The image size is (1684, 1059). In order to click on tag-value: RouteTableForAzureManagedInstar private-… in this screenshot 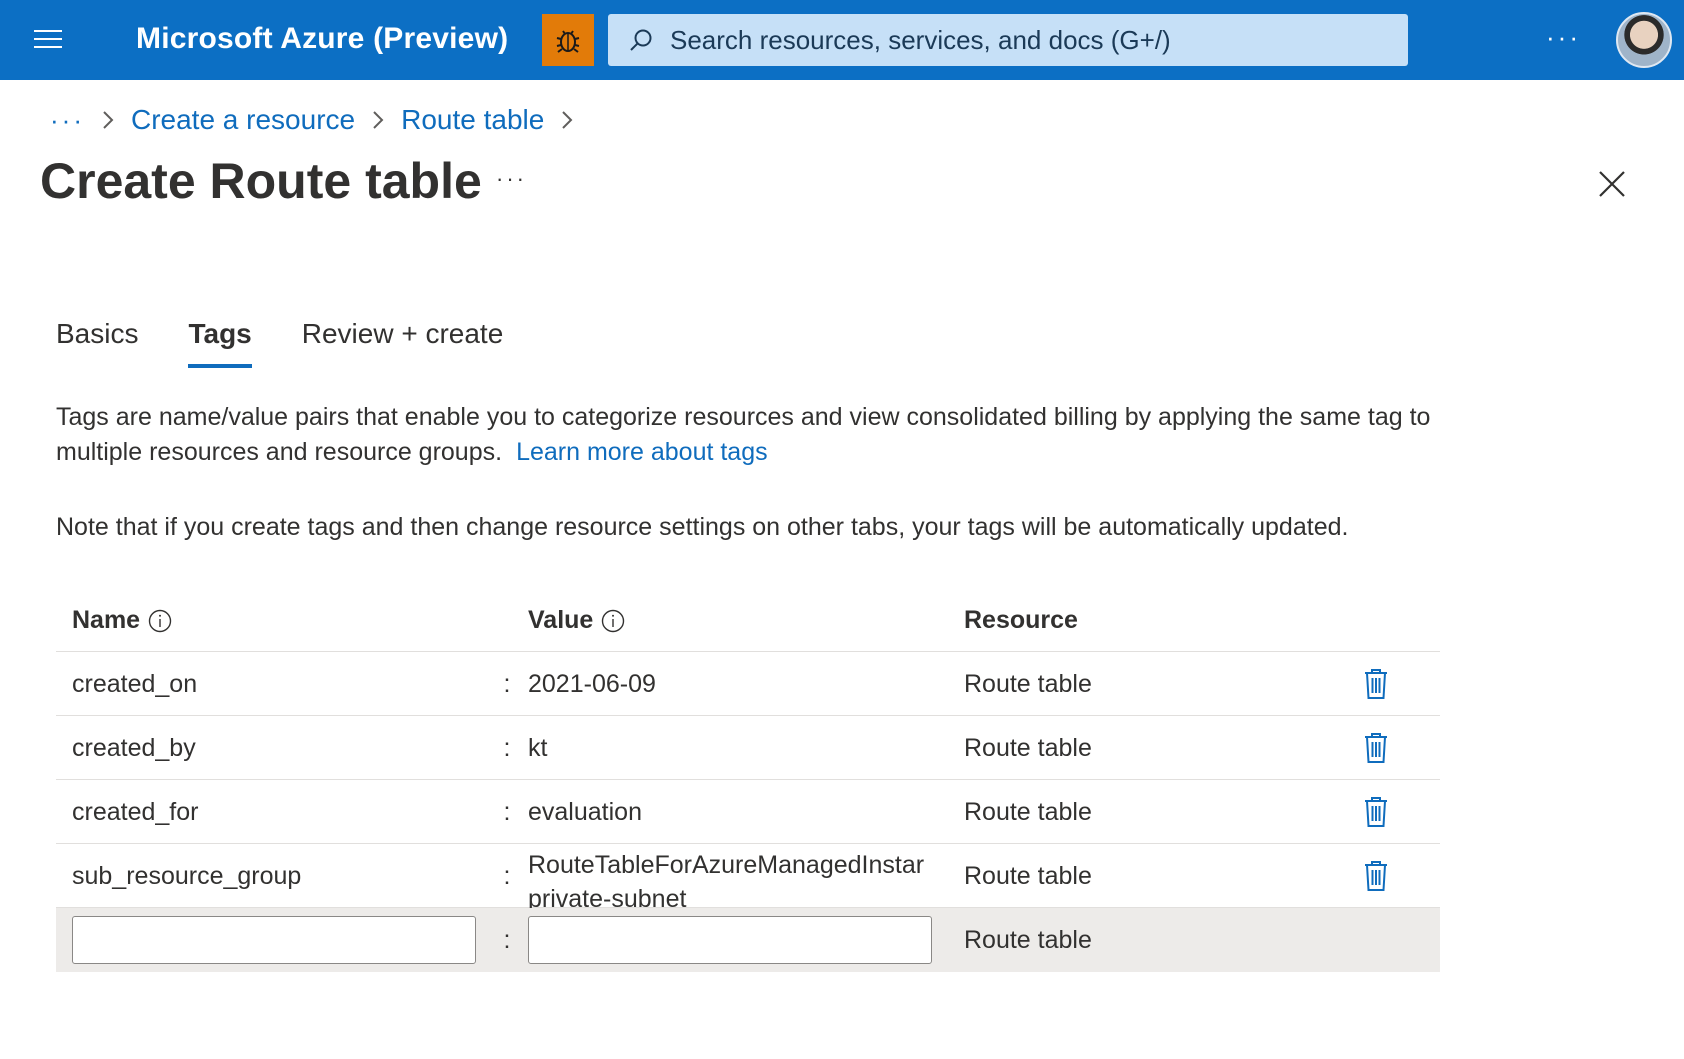, I will do `click(730, 876)`.